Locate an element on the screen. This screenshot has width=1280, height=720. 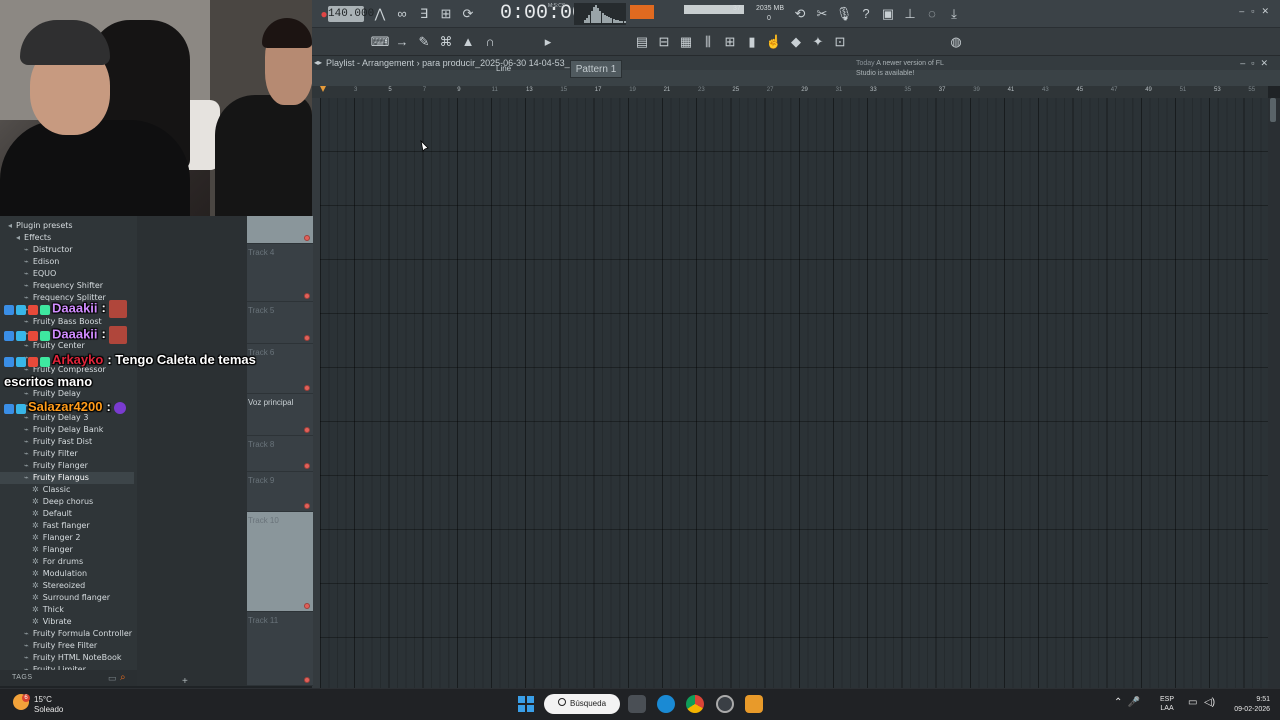
track-header: Track 9 is located at coordinates (280, 492).